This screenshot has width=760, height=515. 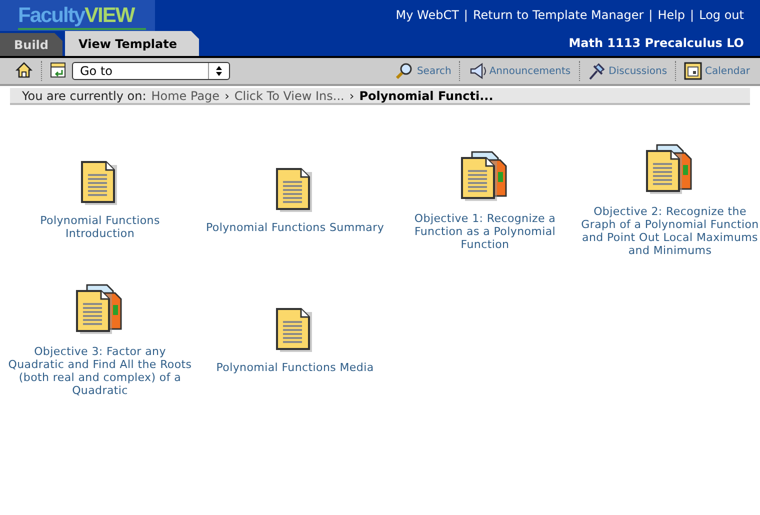 What do you see at coordinates (427, 19) in the screenshot?
I see `header-link: My WebCT` at bounding box center [427, 19].